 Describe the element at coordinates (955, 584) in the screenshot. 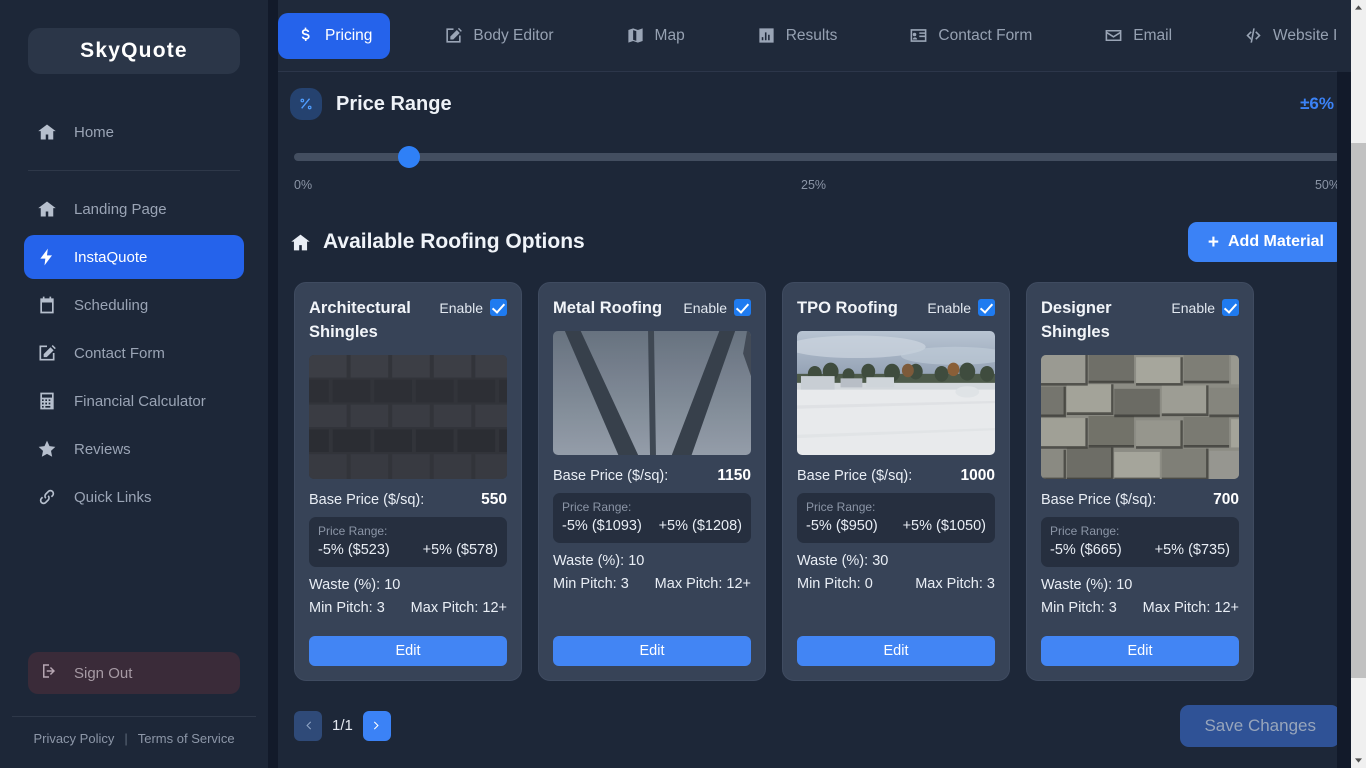

I see `max-pitch: Max Pitch: 3` at that location.